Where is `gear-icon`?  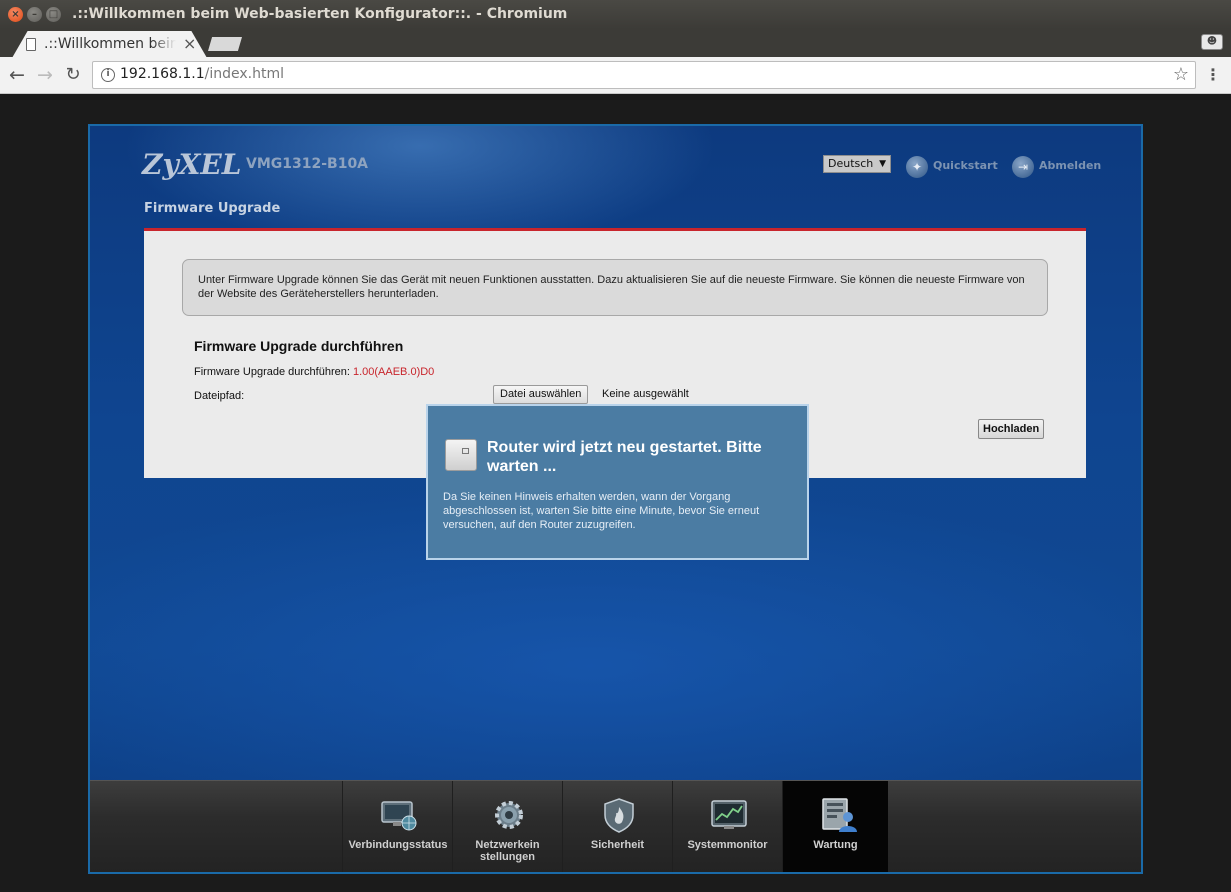 gear-icon is located at coordinates (509, 815).